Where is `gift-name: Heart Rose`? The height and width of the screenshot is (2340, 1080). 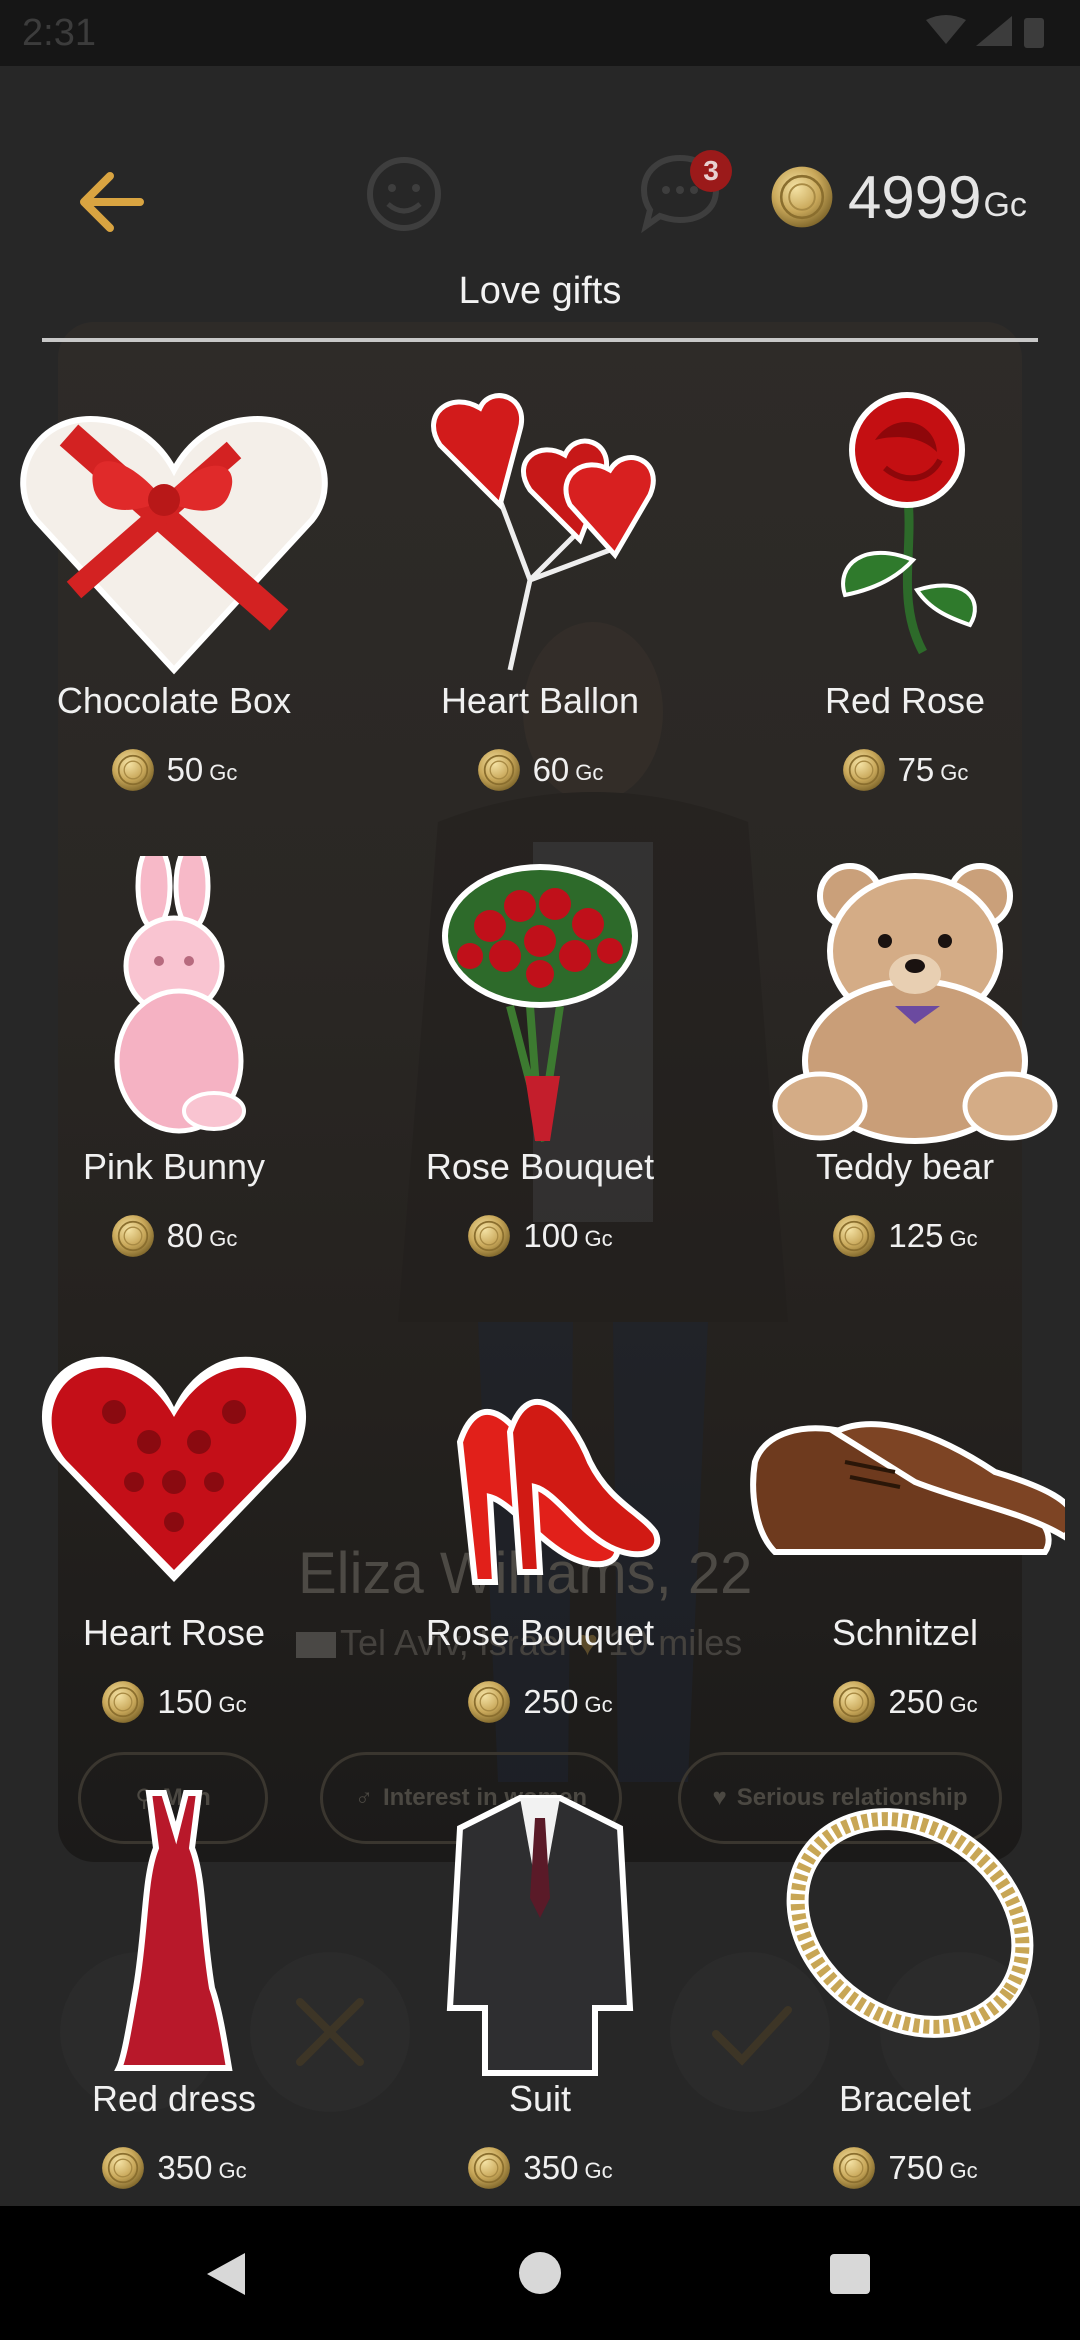
gift-name: Heart Rose is located at coordinates (174, 1632).